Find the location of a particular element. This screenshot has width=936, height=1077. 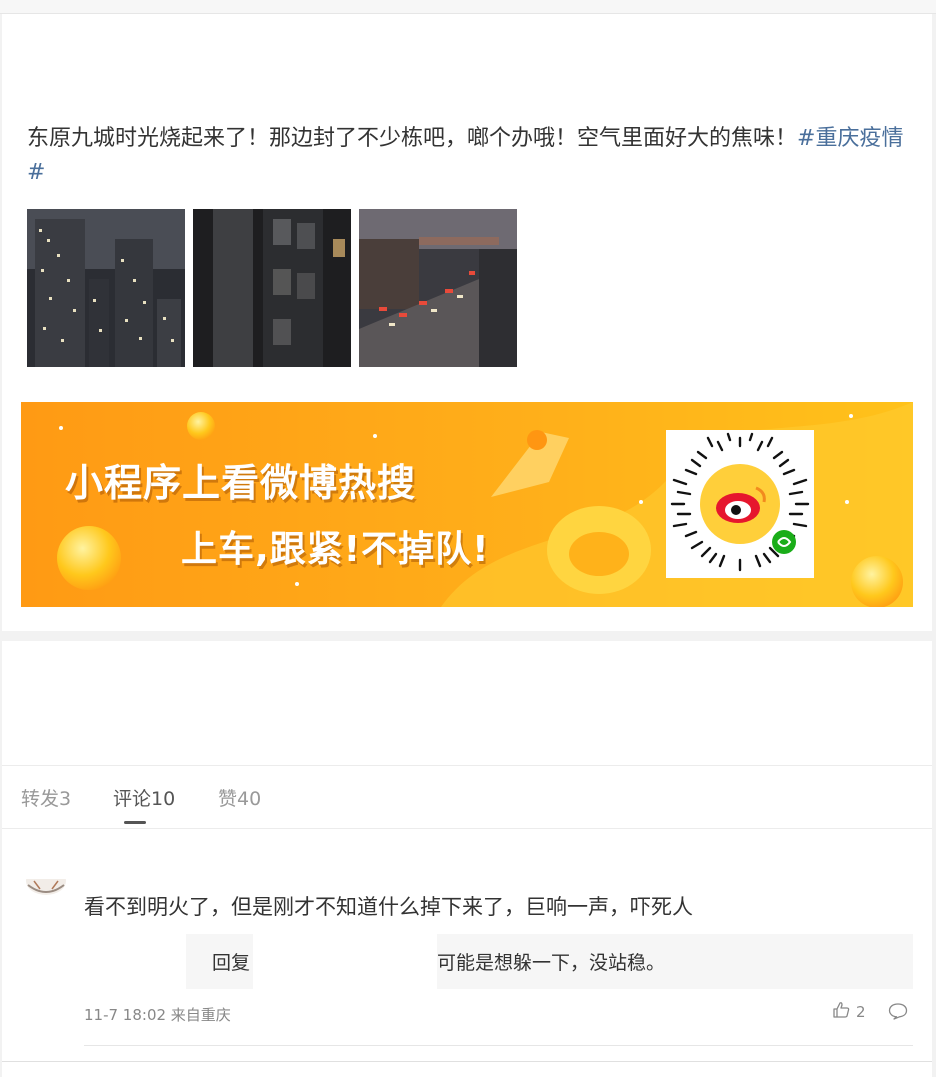

interaction-tabs: 转发3 评论10 赞40 is located at coordinates (467, 797).